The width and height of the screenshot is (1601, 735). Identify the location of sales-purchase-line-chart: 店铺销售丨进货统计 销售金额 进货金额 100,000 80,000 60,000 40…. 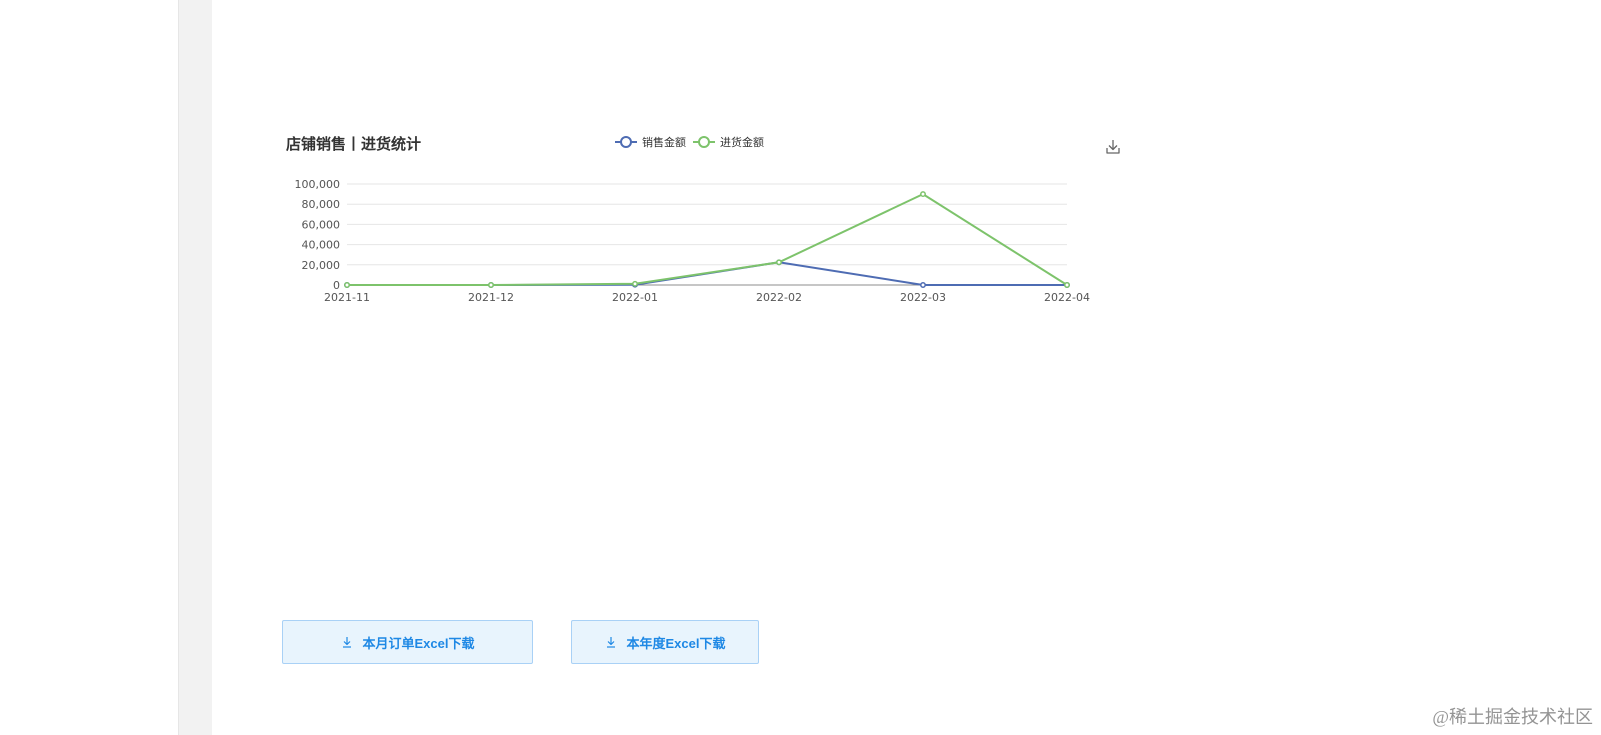
(703, 219).